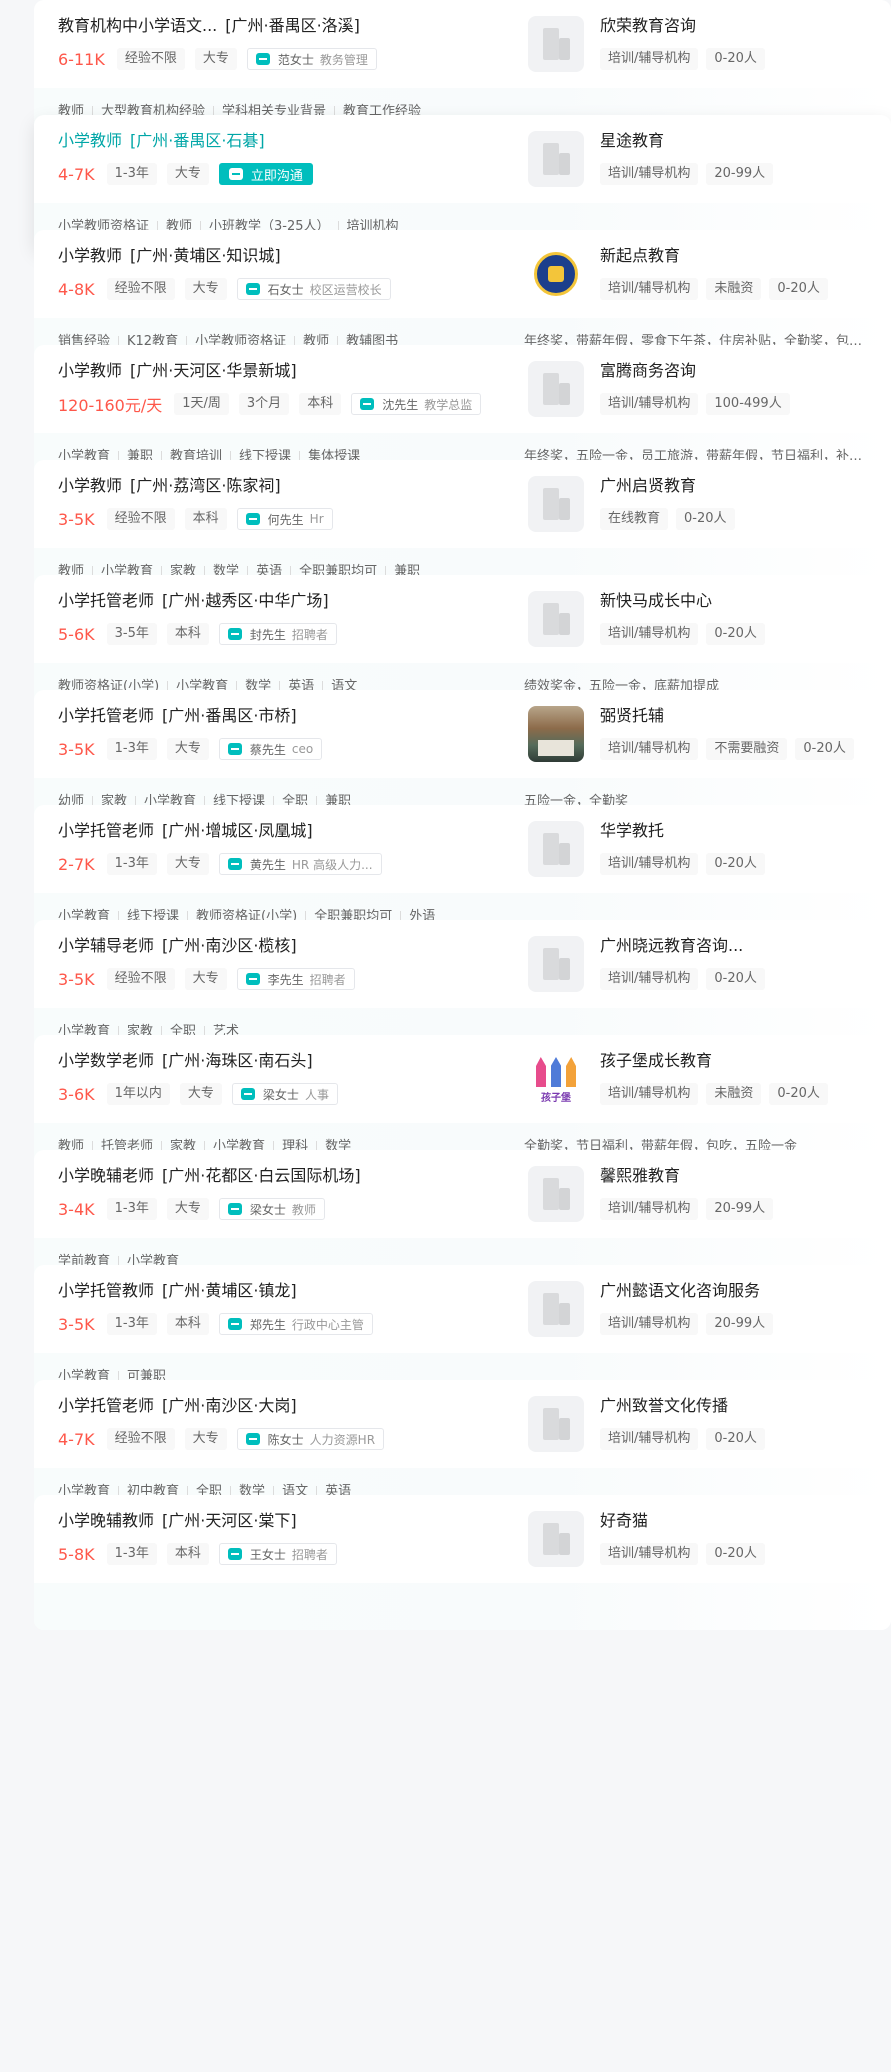  I want to click on company-name: 欣荣教育咨询, so click(648, 26).